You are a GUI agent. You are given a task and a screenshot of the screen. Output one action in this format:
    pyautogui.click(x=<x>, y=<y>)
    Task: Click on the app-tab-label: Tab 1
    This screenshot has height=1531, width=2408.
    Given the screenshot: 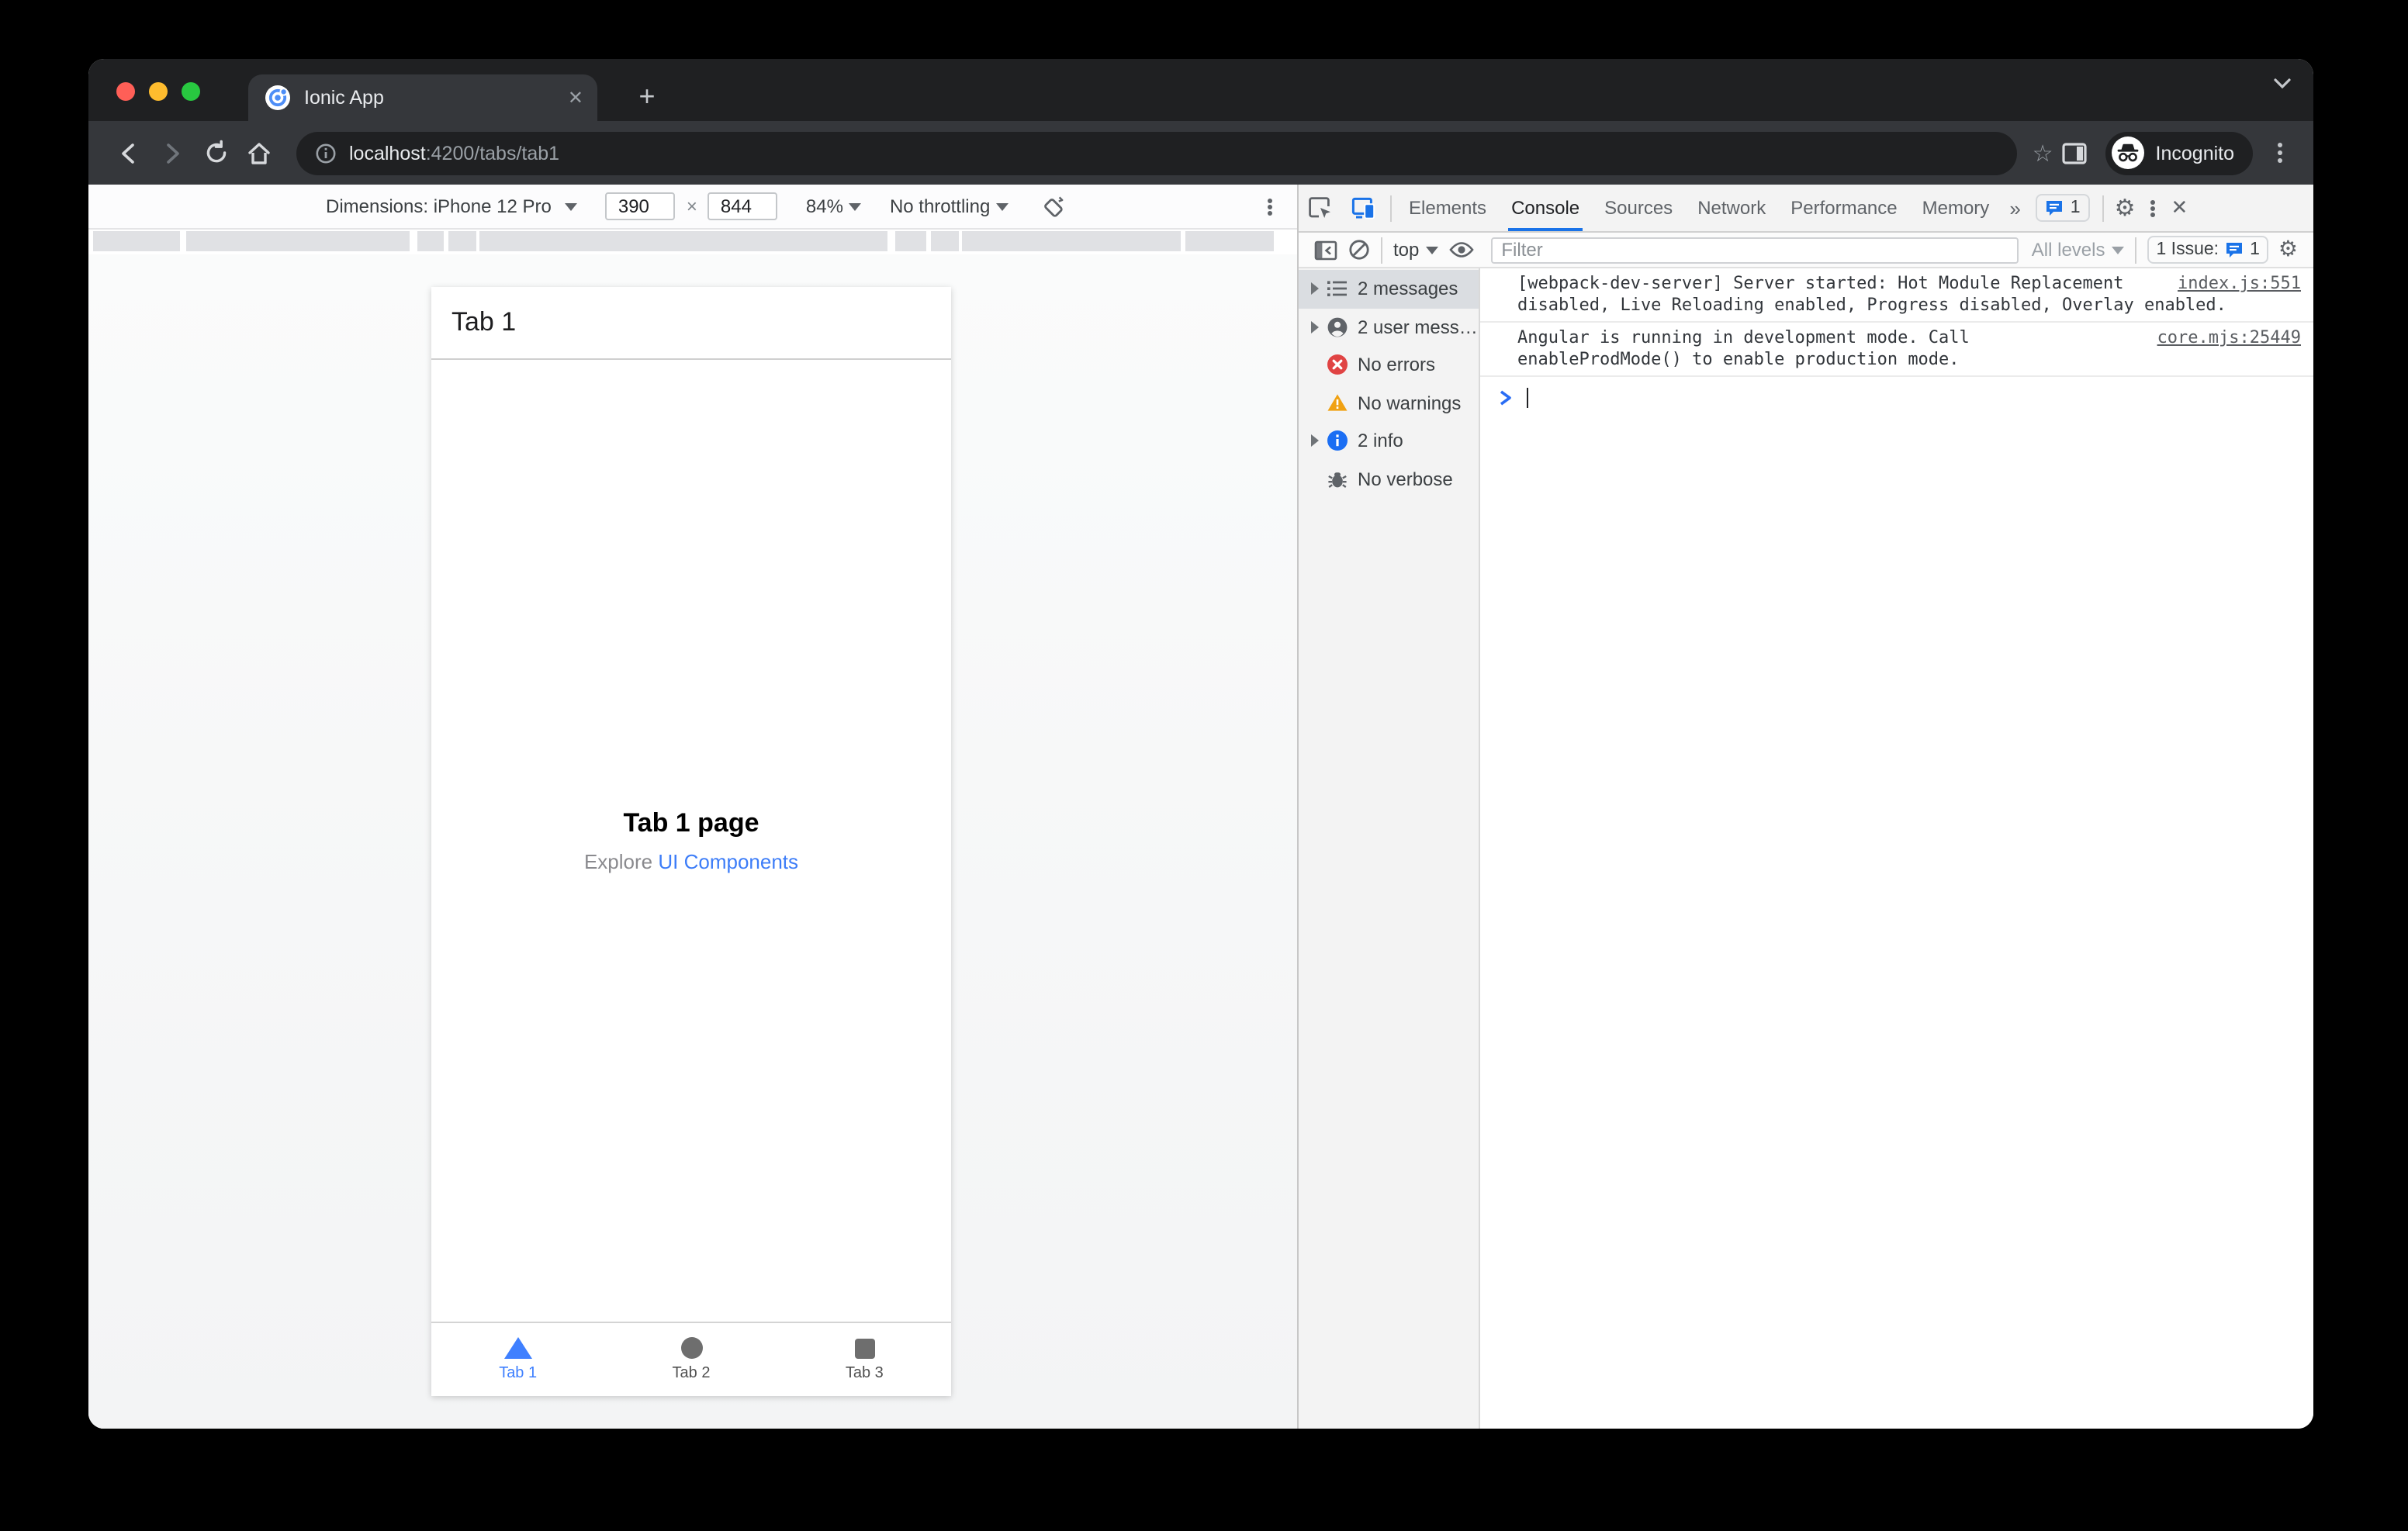 What is the action you would take?
    pyautogui.click(x=518, y=1373)
    